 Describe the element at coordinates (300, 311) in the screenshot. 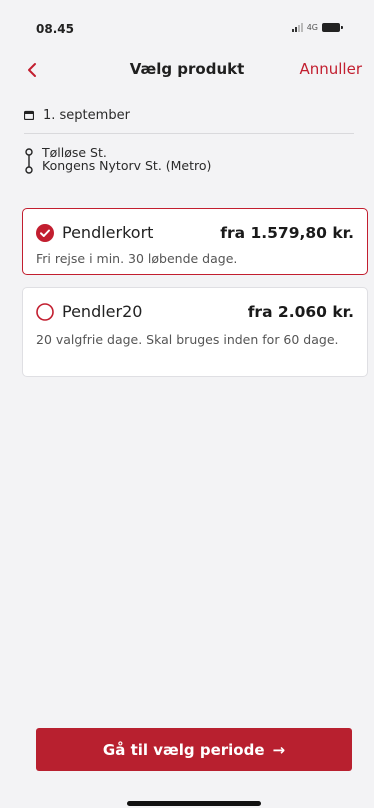

I see `product-price: fra 2.060 kr.` at that location.